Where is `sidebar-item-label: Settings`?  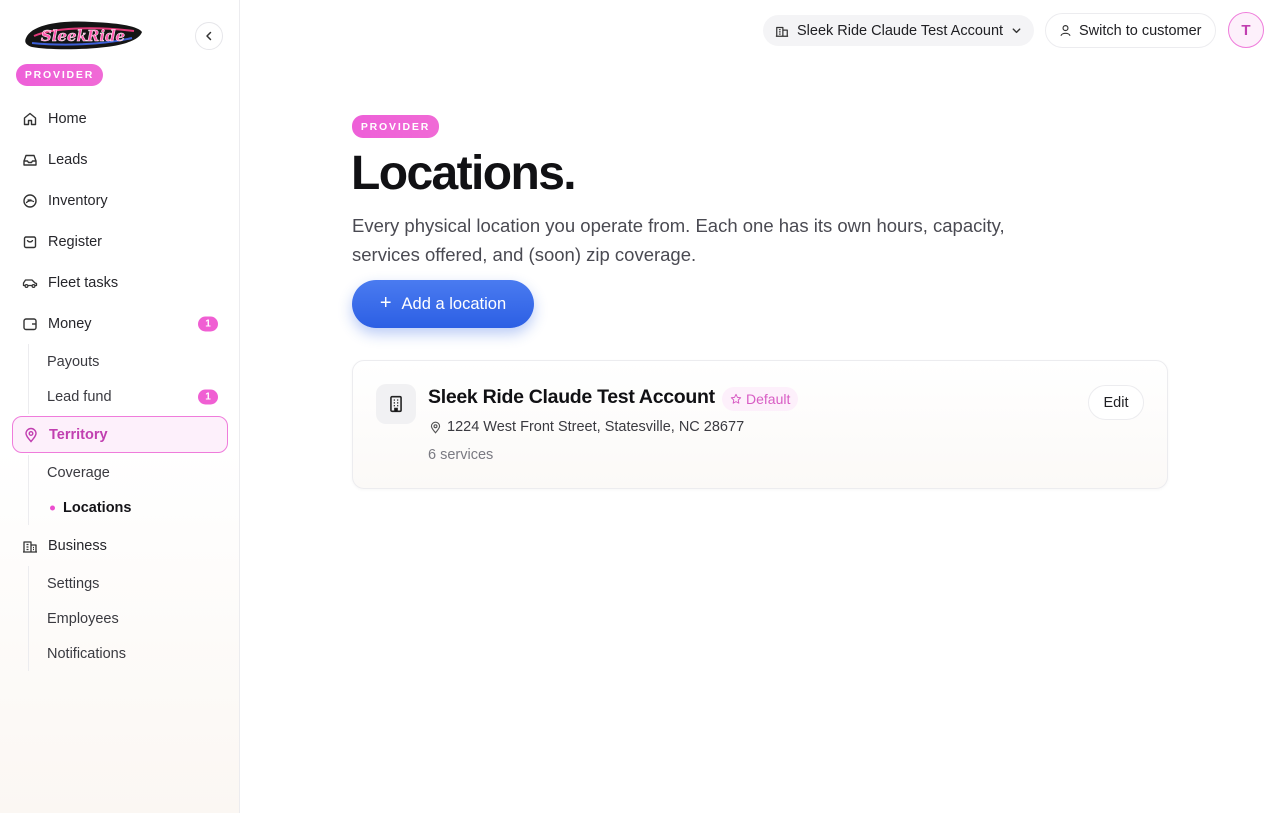
sidebar-item-label: Settings is located at coordinates (73, 583).